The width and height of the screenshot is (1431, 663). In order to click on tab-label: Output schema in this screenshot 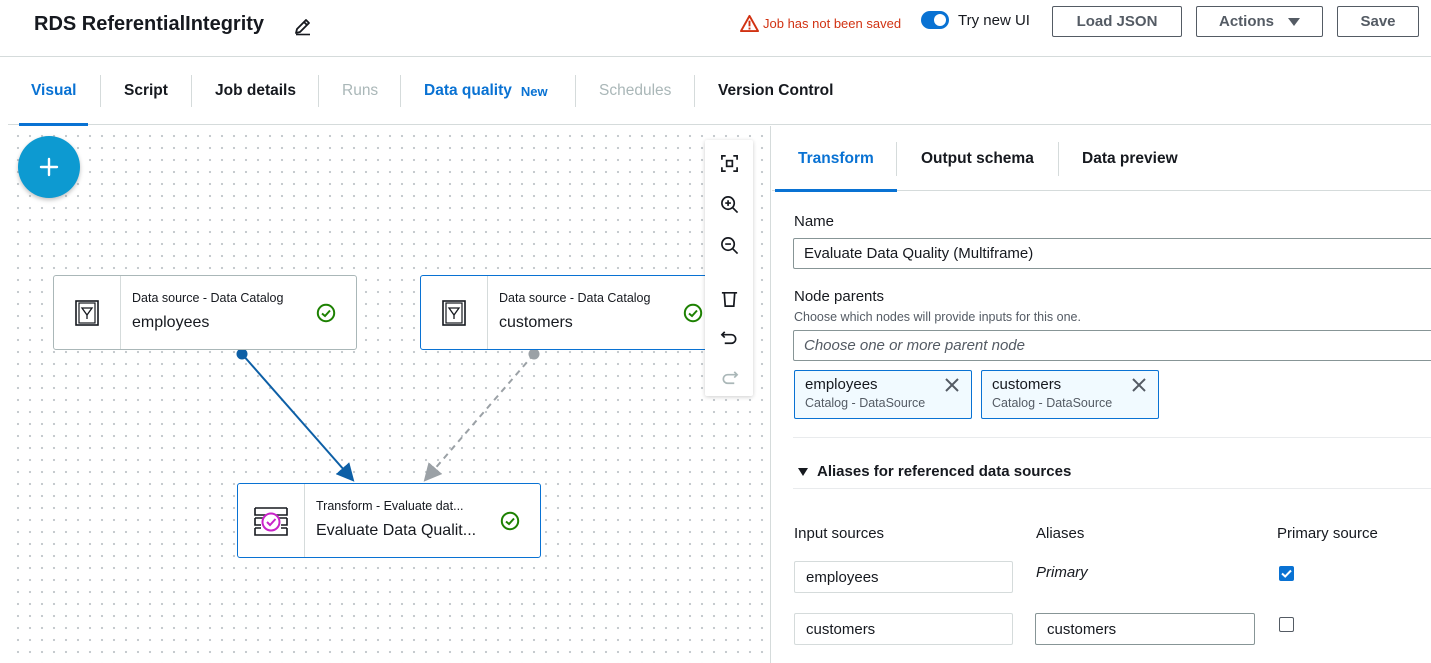, I will do `click(977, 158)`.